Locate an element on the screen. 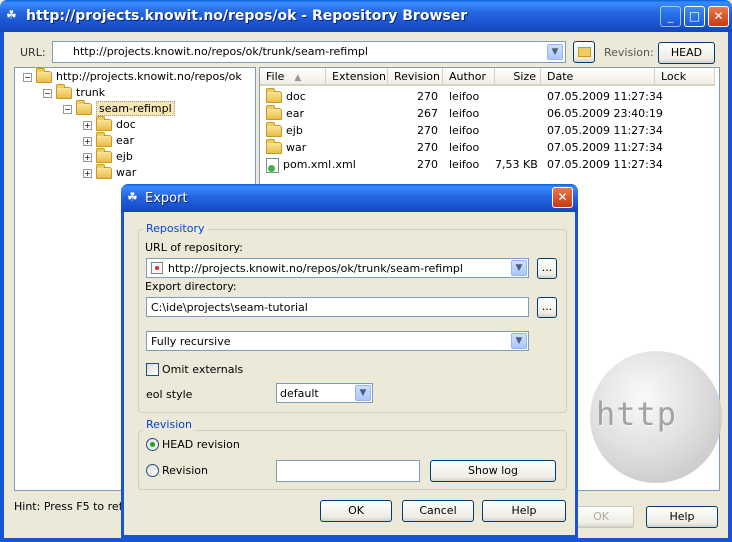  tree-node-doc: + doc is located at coordinates (109, 124).